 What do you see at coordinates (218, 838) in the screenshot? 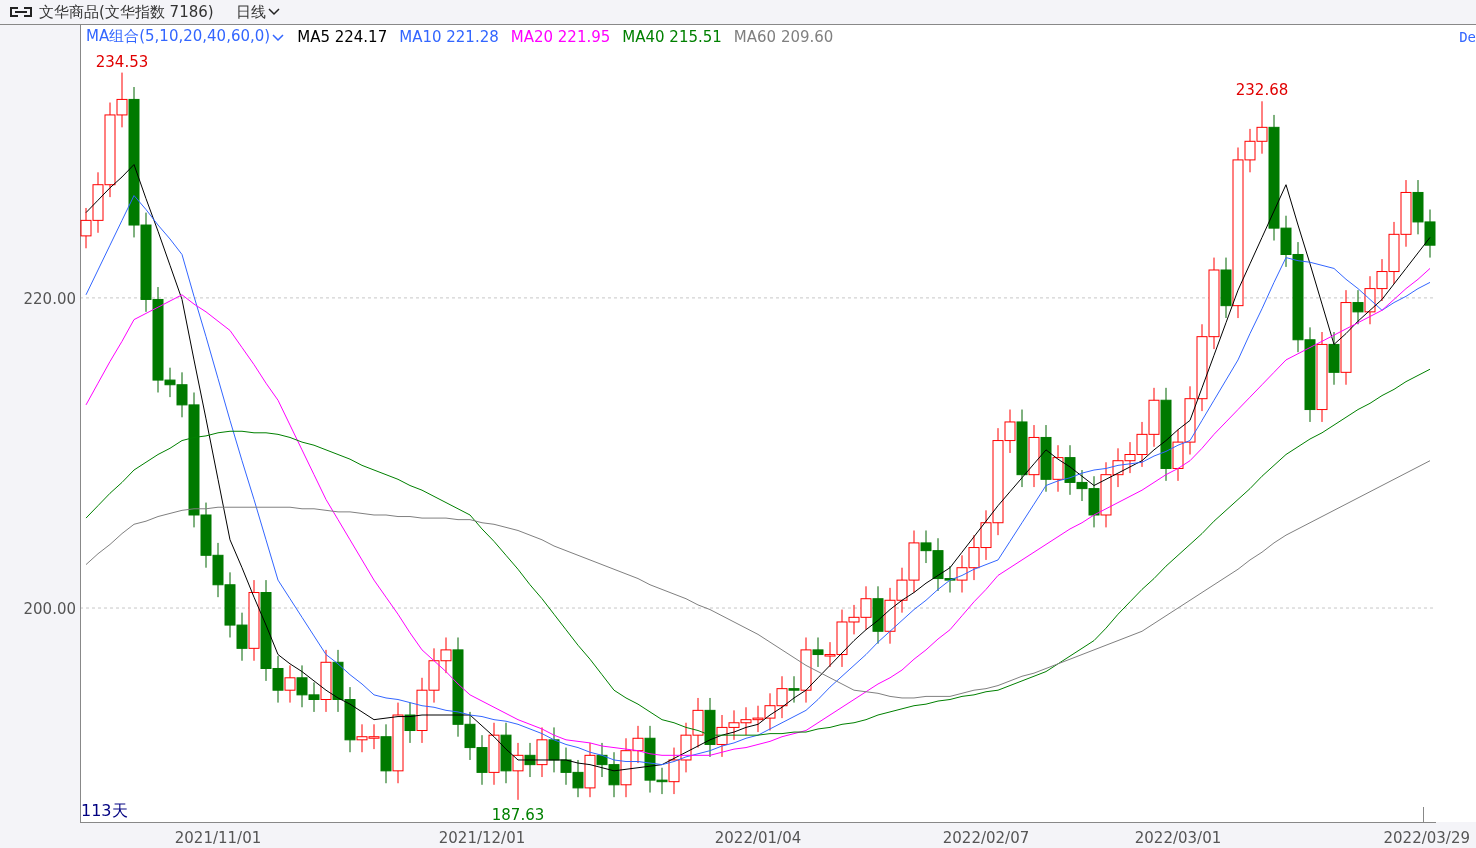
I see `x-axis-label: 2021/11/01` at bounding box center [218, 838].